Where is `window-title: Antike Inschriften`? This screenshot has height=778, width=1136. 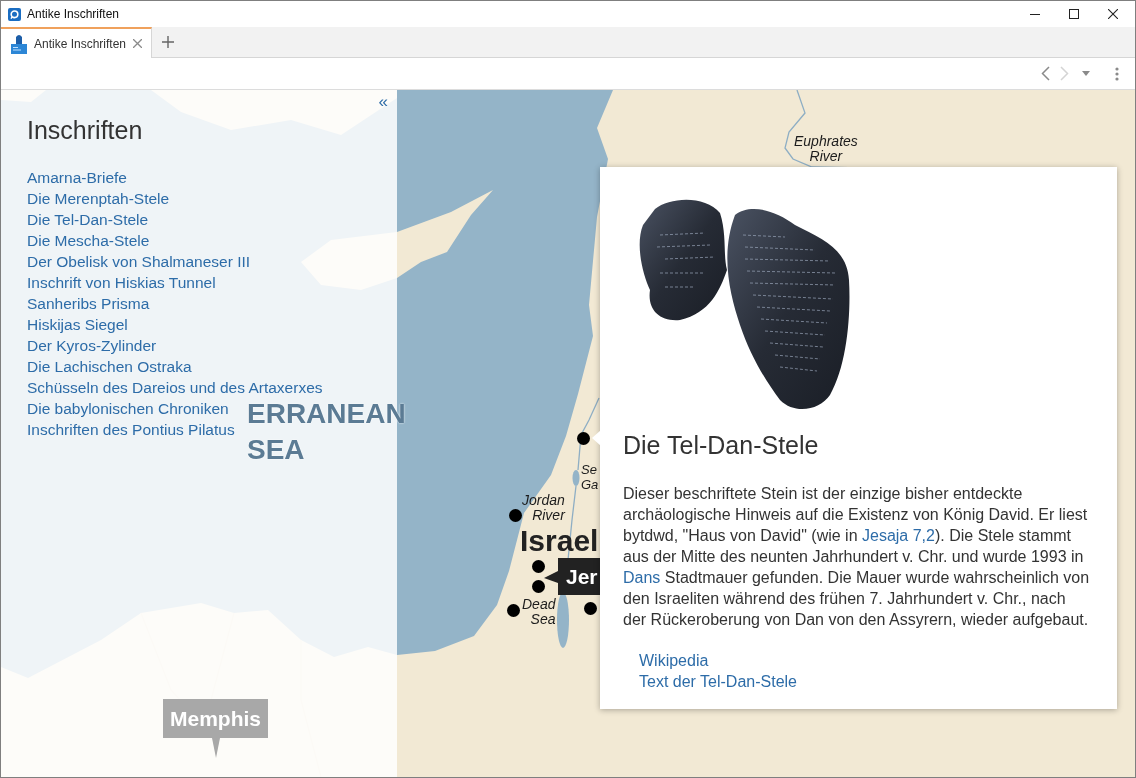 window-title: Antike Inschriften is located at coordinates (73, 14).